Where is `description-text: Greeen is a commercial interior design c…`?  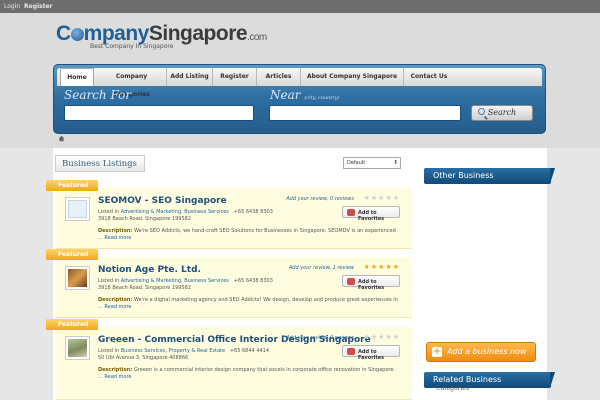 description-text: Greeen is a commercial interior design c… is located at coordinates (246, 373).